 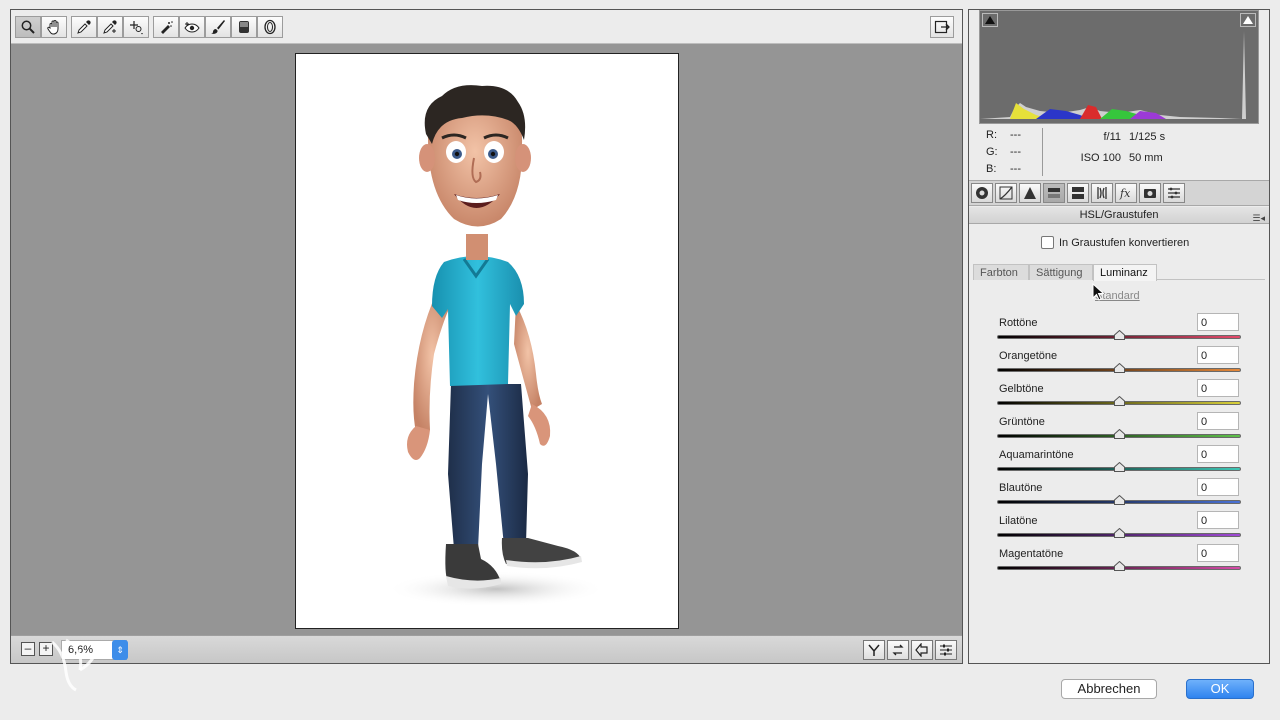 I want to click on histogram-graph, so click(x=1119, y=75).